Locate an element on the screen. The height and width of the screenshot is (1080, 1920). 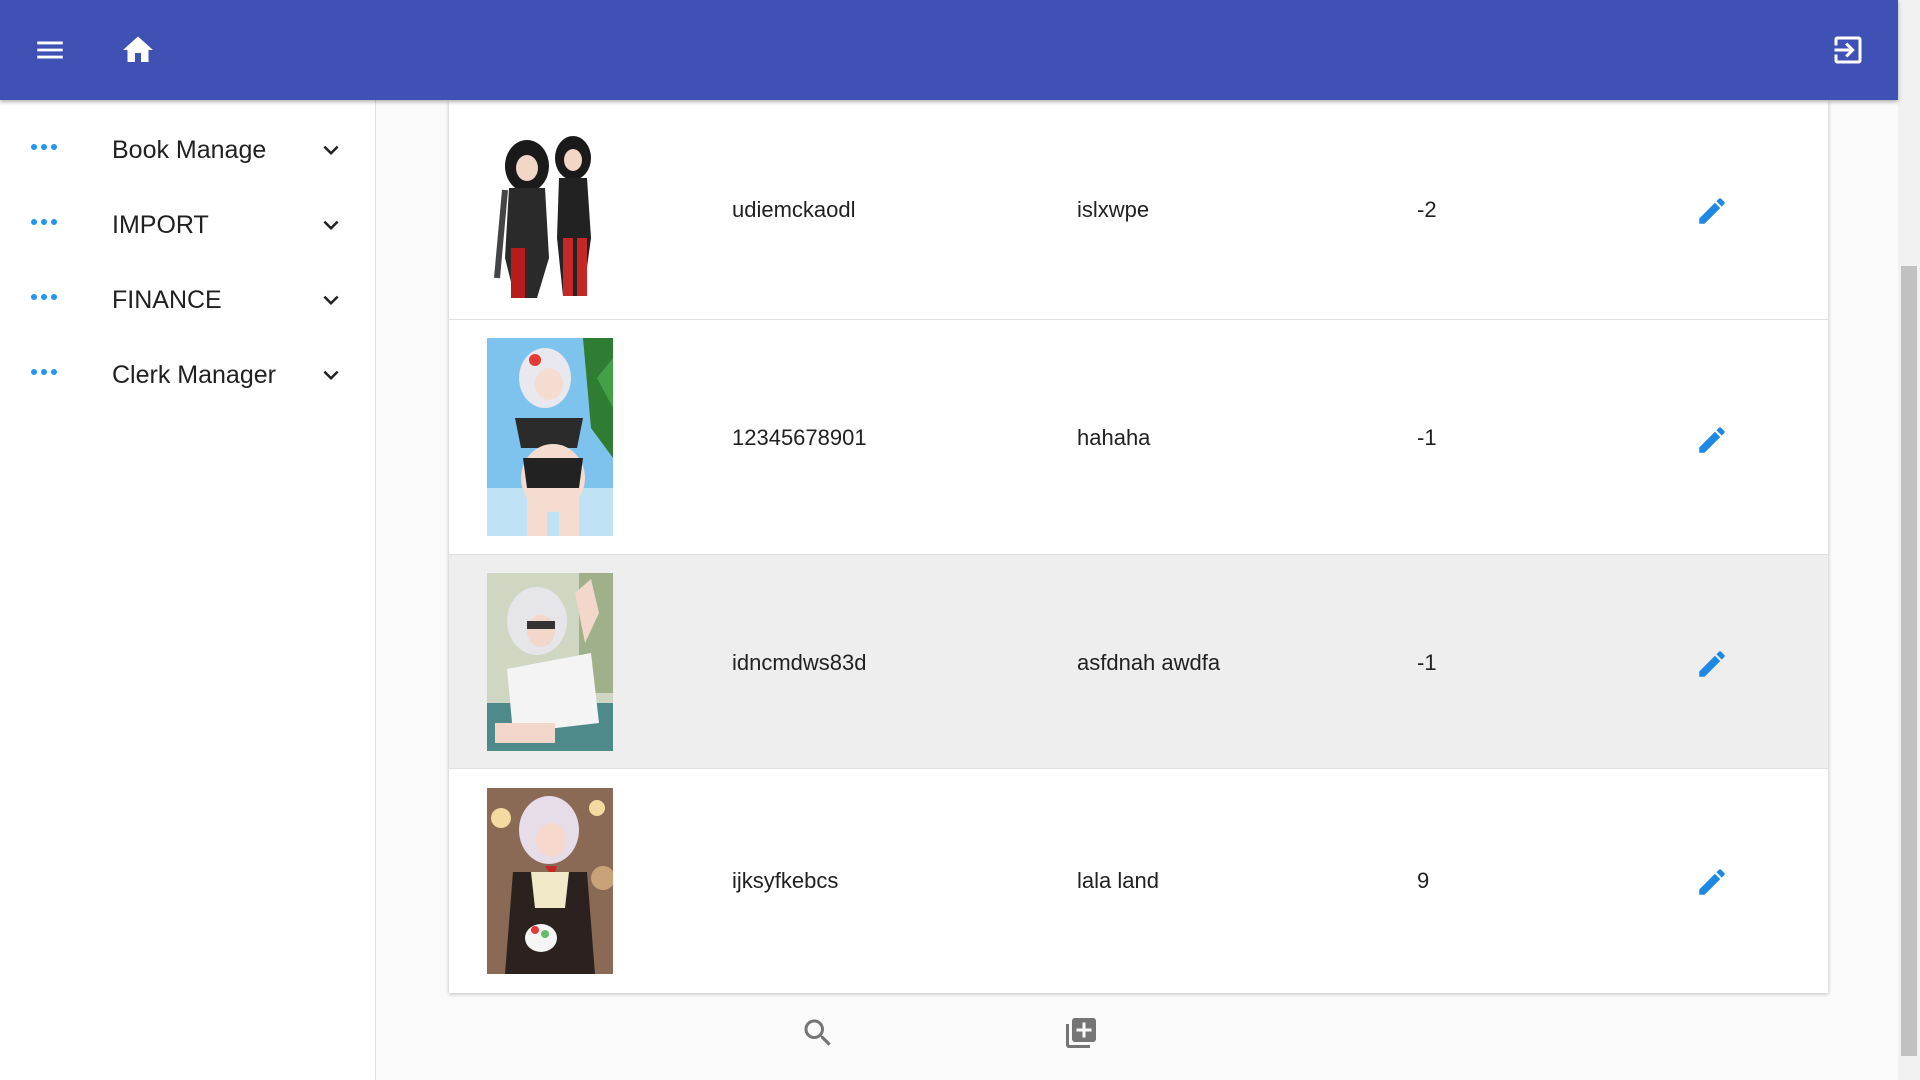
book-stock: -2 is located at coordinates (1427, 209).